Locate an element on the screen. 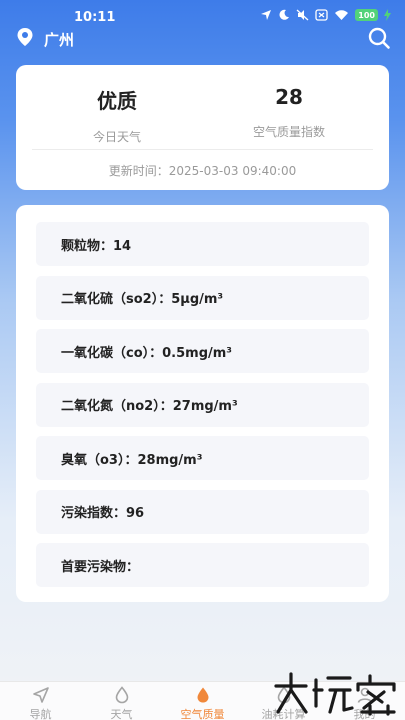 The height and width of the screenshot is (720, 405). city-name: 广州 is located at coordinates (59, 39).